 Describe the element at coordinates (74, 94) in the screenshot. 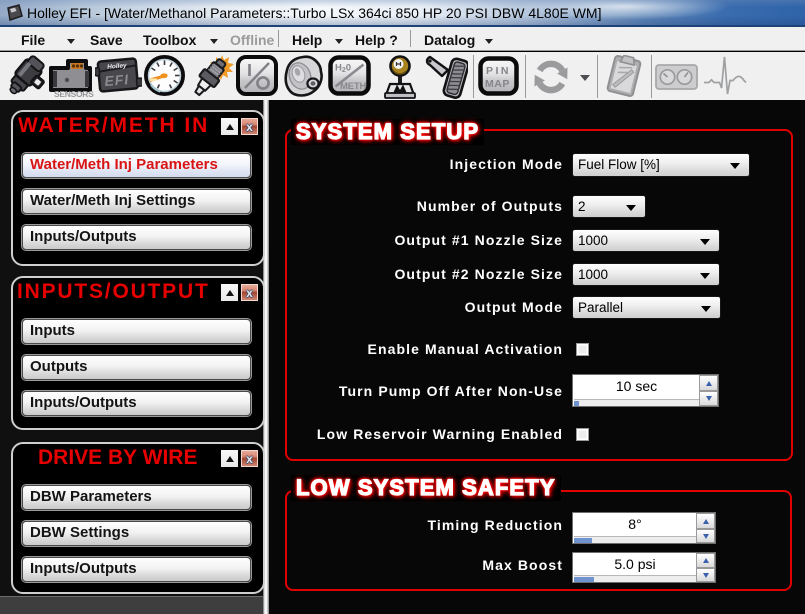

I see `svg-text: SENSORS` at that location.